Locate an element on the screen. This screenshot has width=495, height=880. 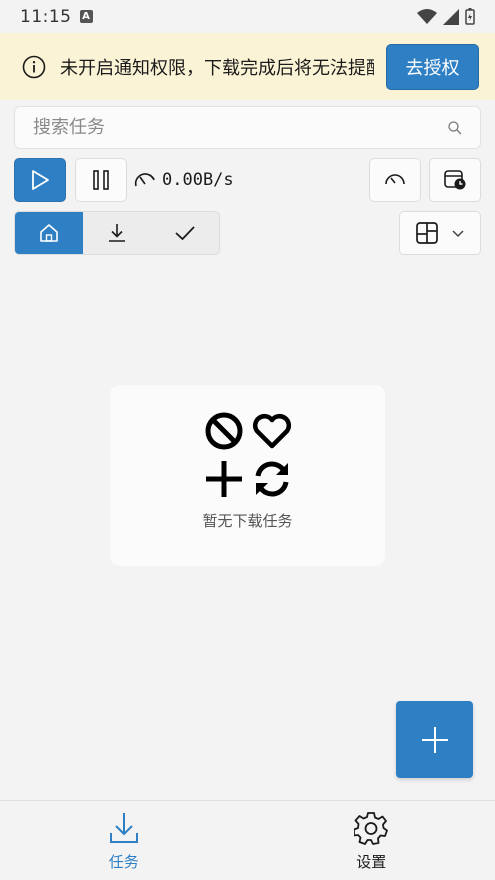
pause-all-button is located at coordinates (101, 180).